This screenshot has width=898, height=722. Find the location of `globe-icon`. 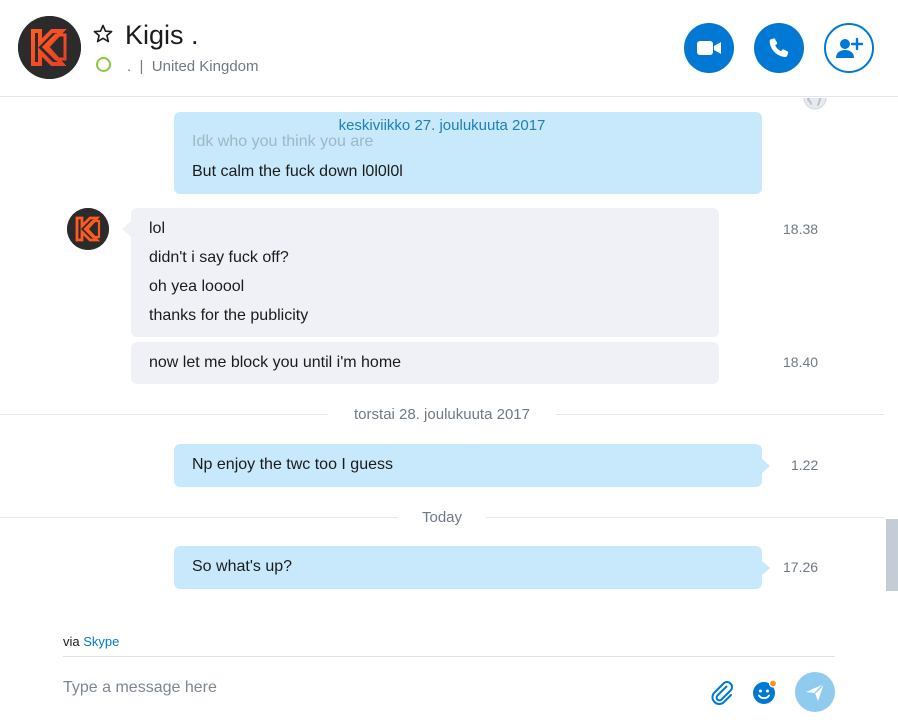

globe-icon is located at coordinates (815, 104).